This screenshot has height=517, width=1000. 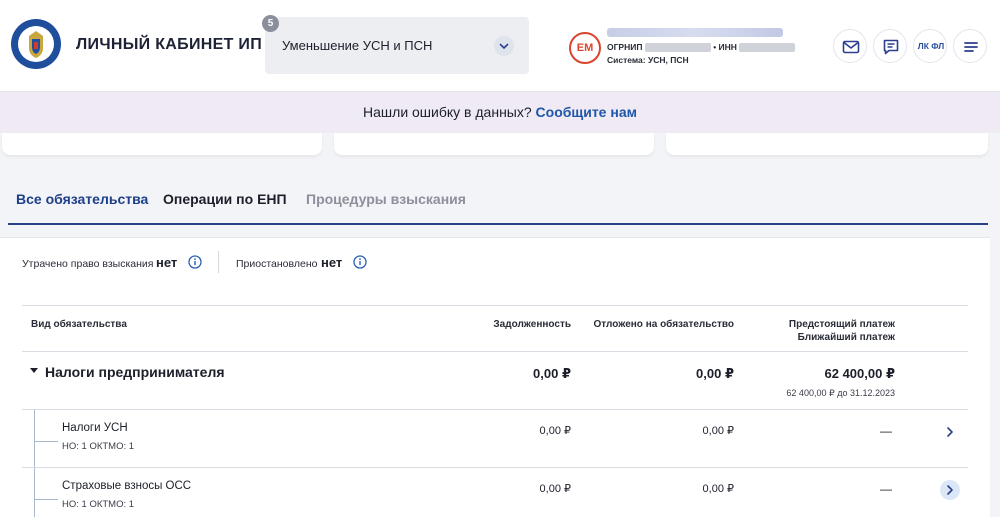 What do you see at coordinates (127, 486) in the screenshot?
I see `obligation-name: Страховые взносы ОСС` at bounding box center [127, 486].